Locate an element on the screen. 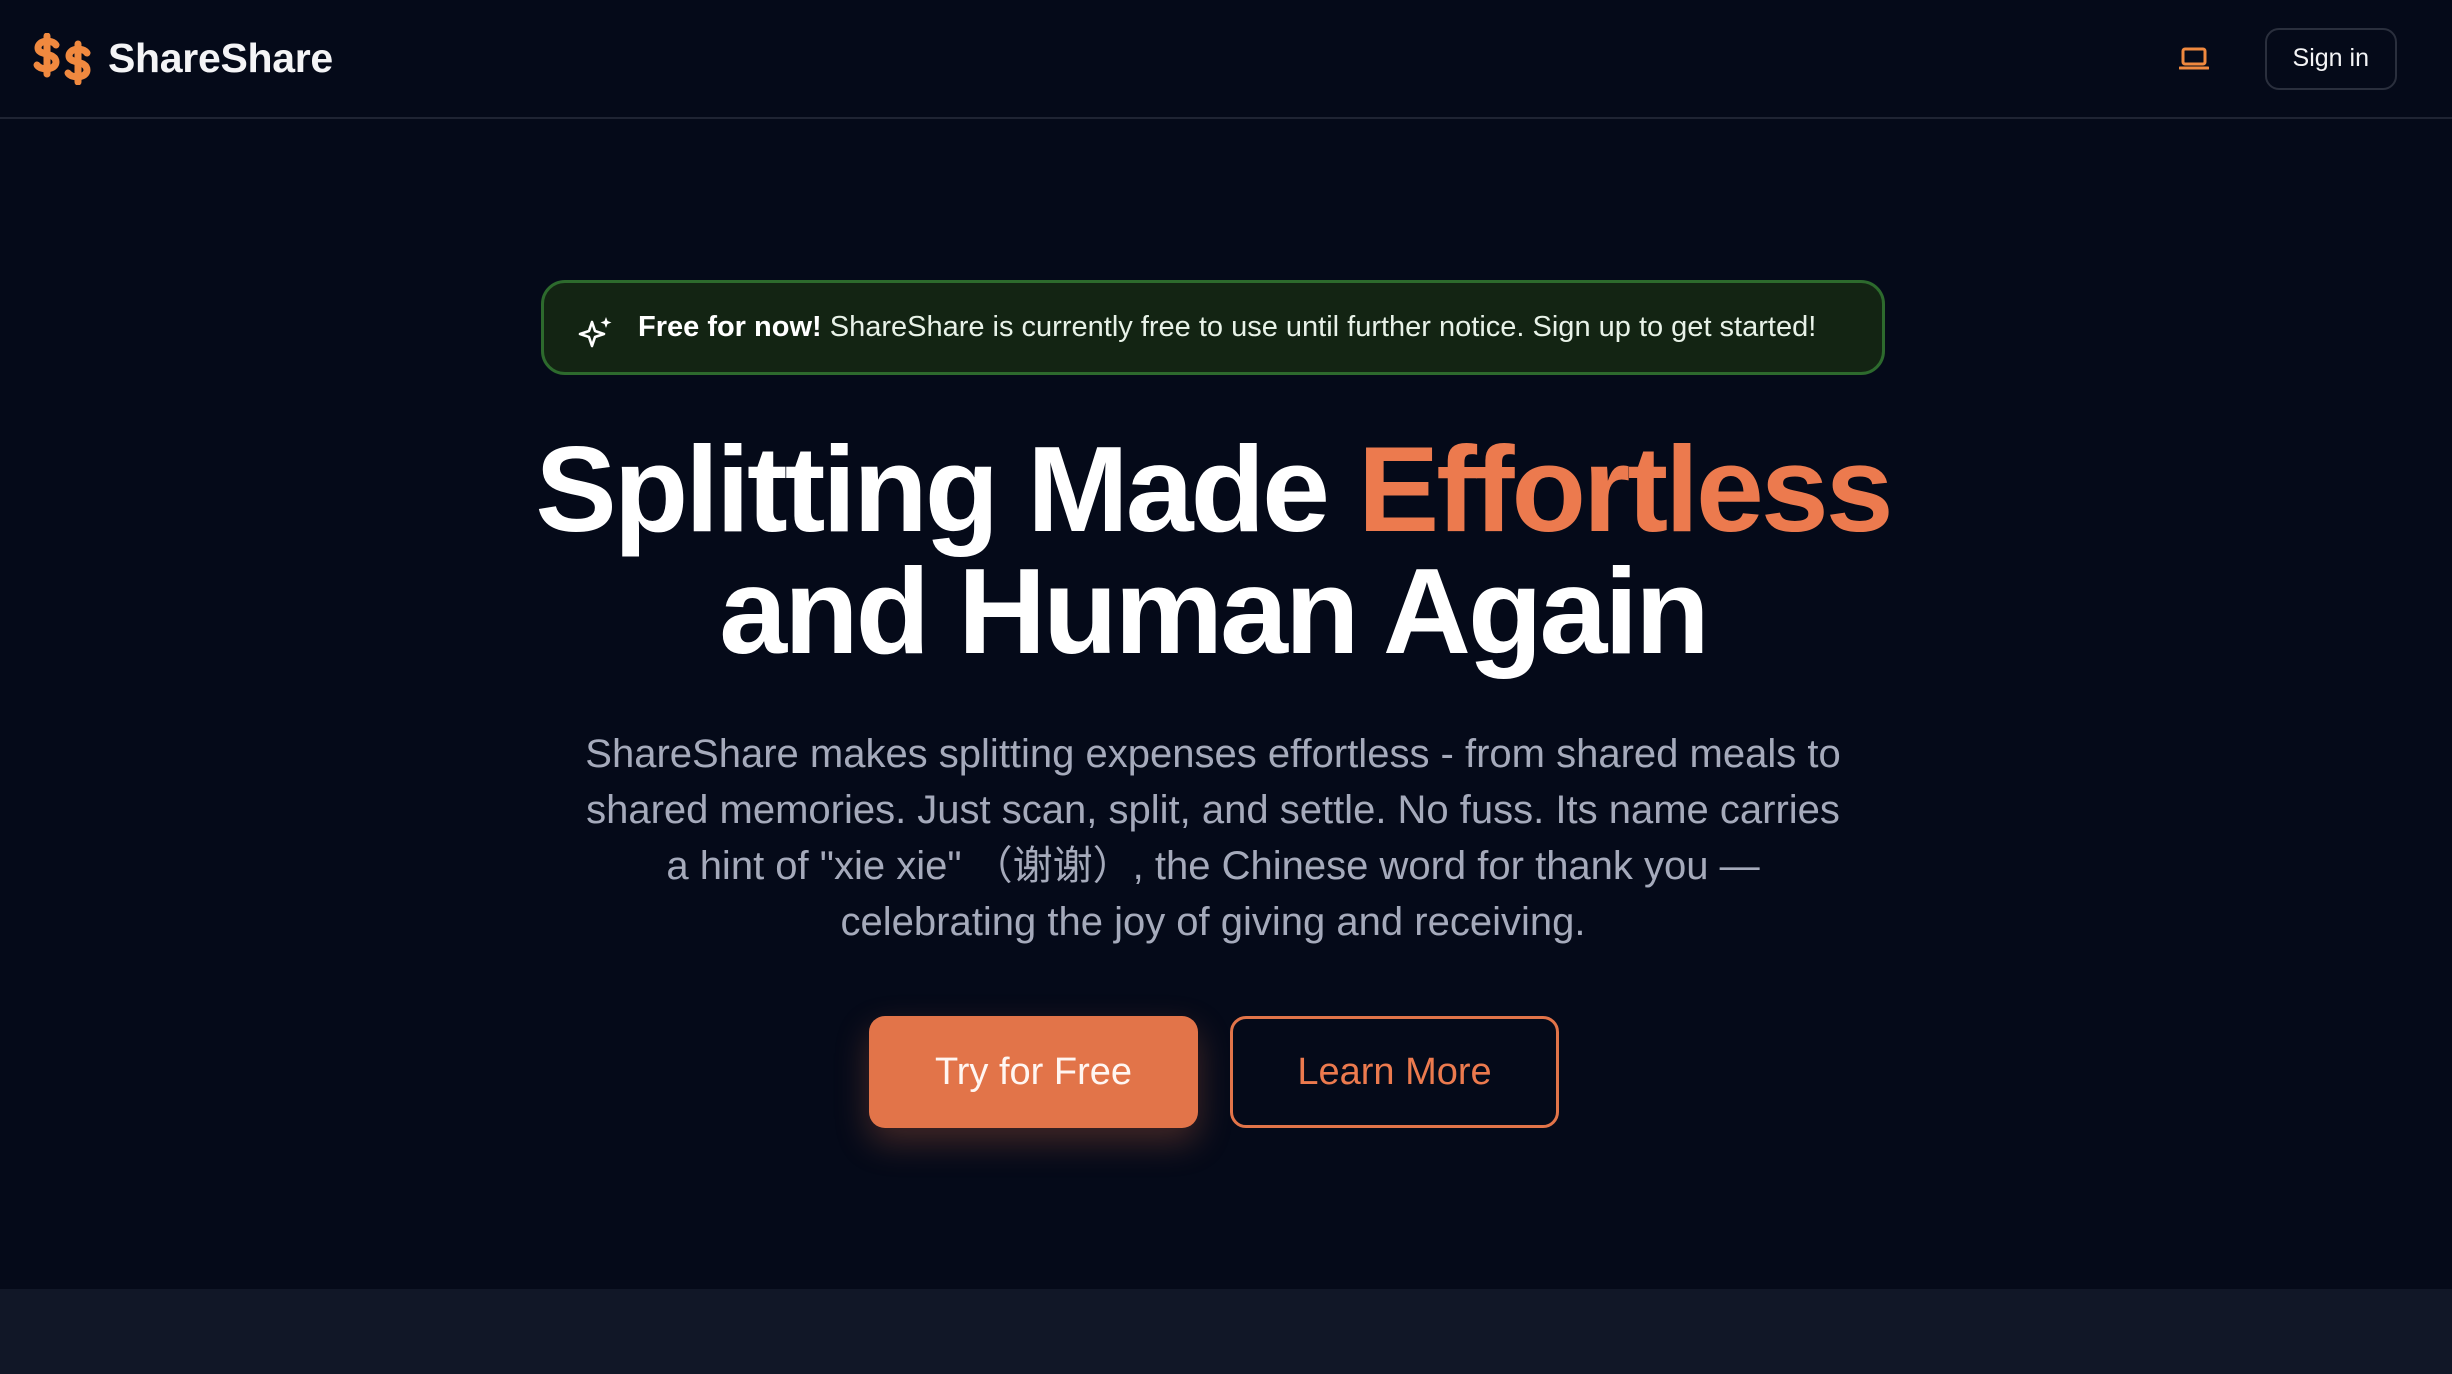  try-for-free-button: Try for Free is located at coordinates (1033, 1072).